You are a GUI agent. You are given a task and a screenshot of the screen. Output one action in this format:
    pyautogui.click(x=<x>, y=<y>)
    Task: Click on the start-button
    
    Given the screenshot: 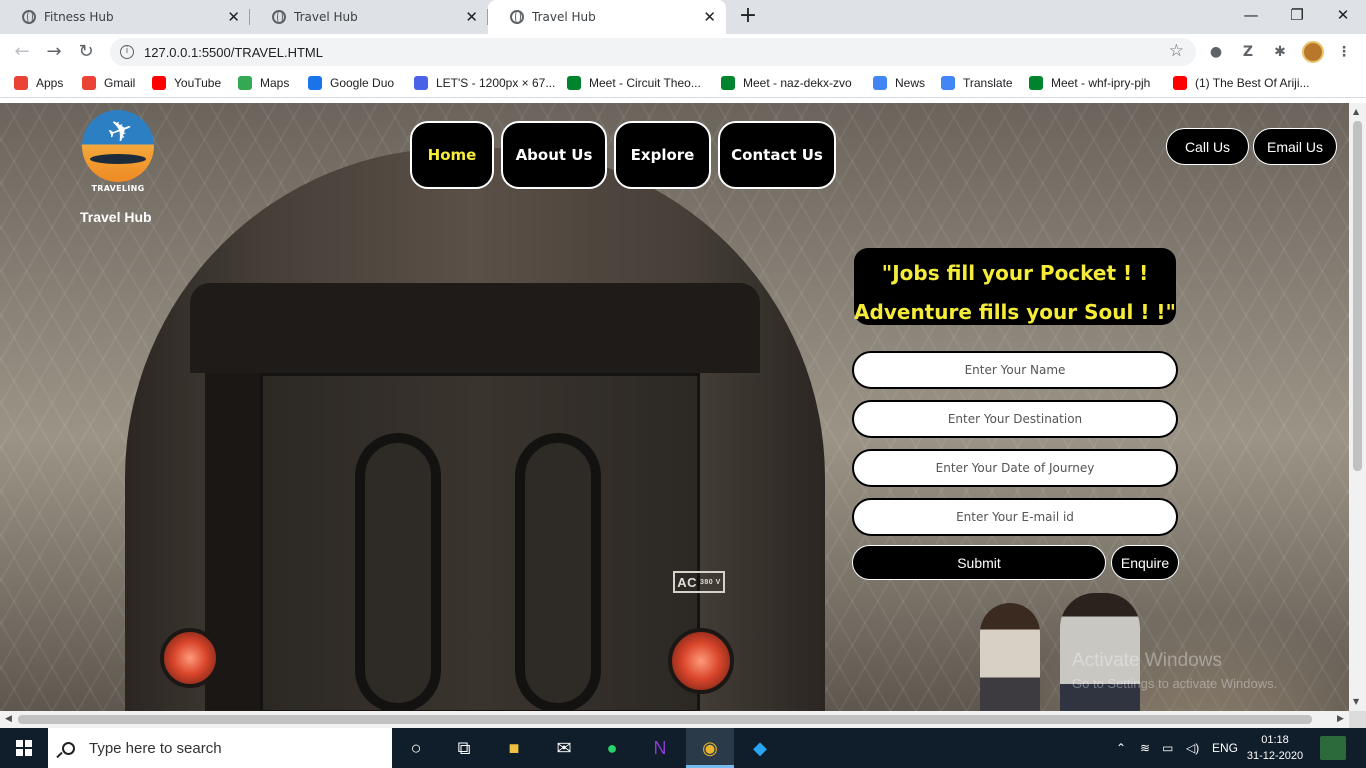 What is the action you would take?
    pyautogui.click(x=24, y=748)
    